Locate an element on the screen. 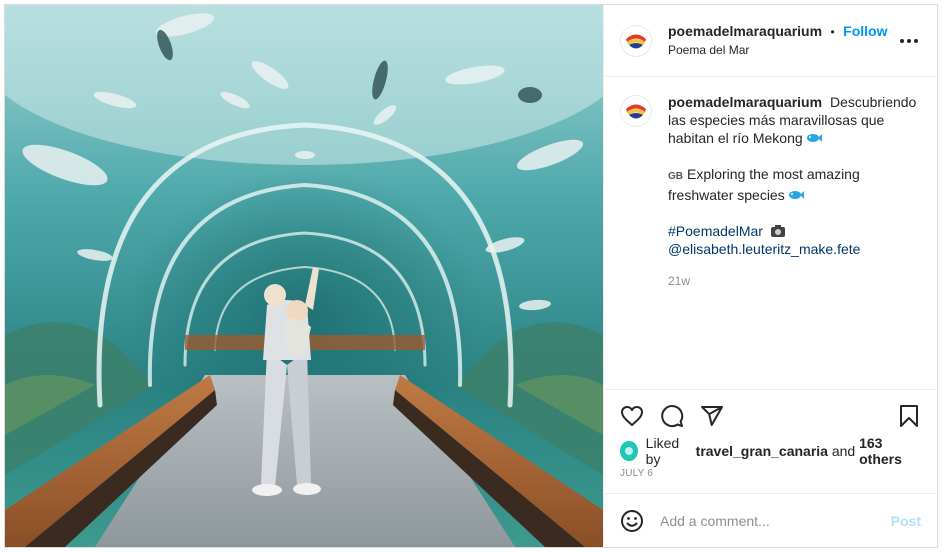  mention-link: @elisabeth.leuteritz_make.fete is located at coordinates (792, 249).